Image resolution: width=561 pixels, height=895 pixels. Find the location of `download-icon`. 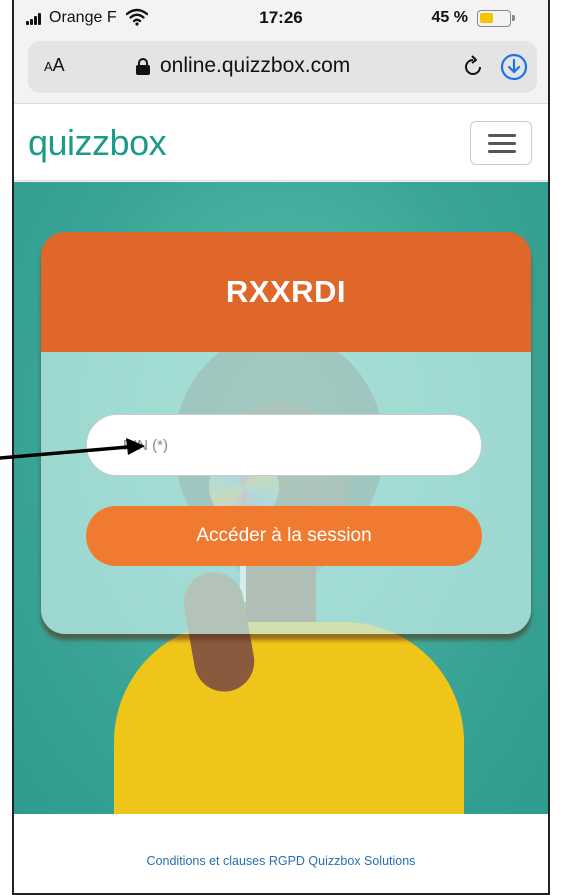

download-icon is located at coordinates (514, 67).